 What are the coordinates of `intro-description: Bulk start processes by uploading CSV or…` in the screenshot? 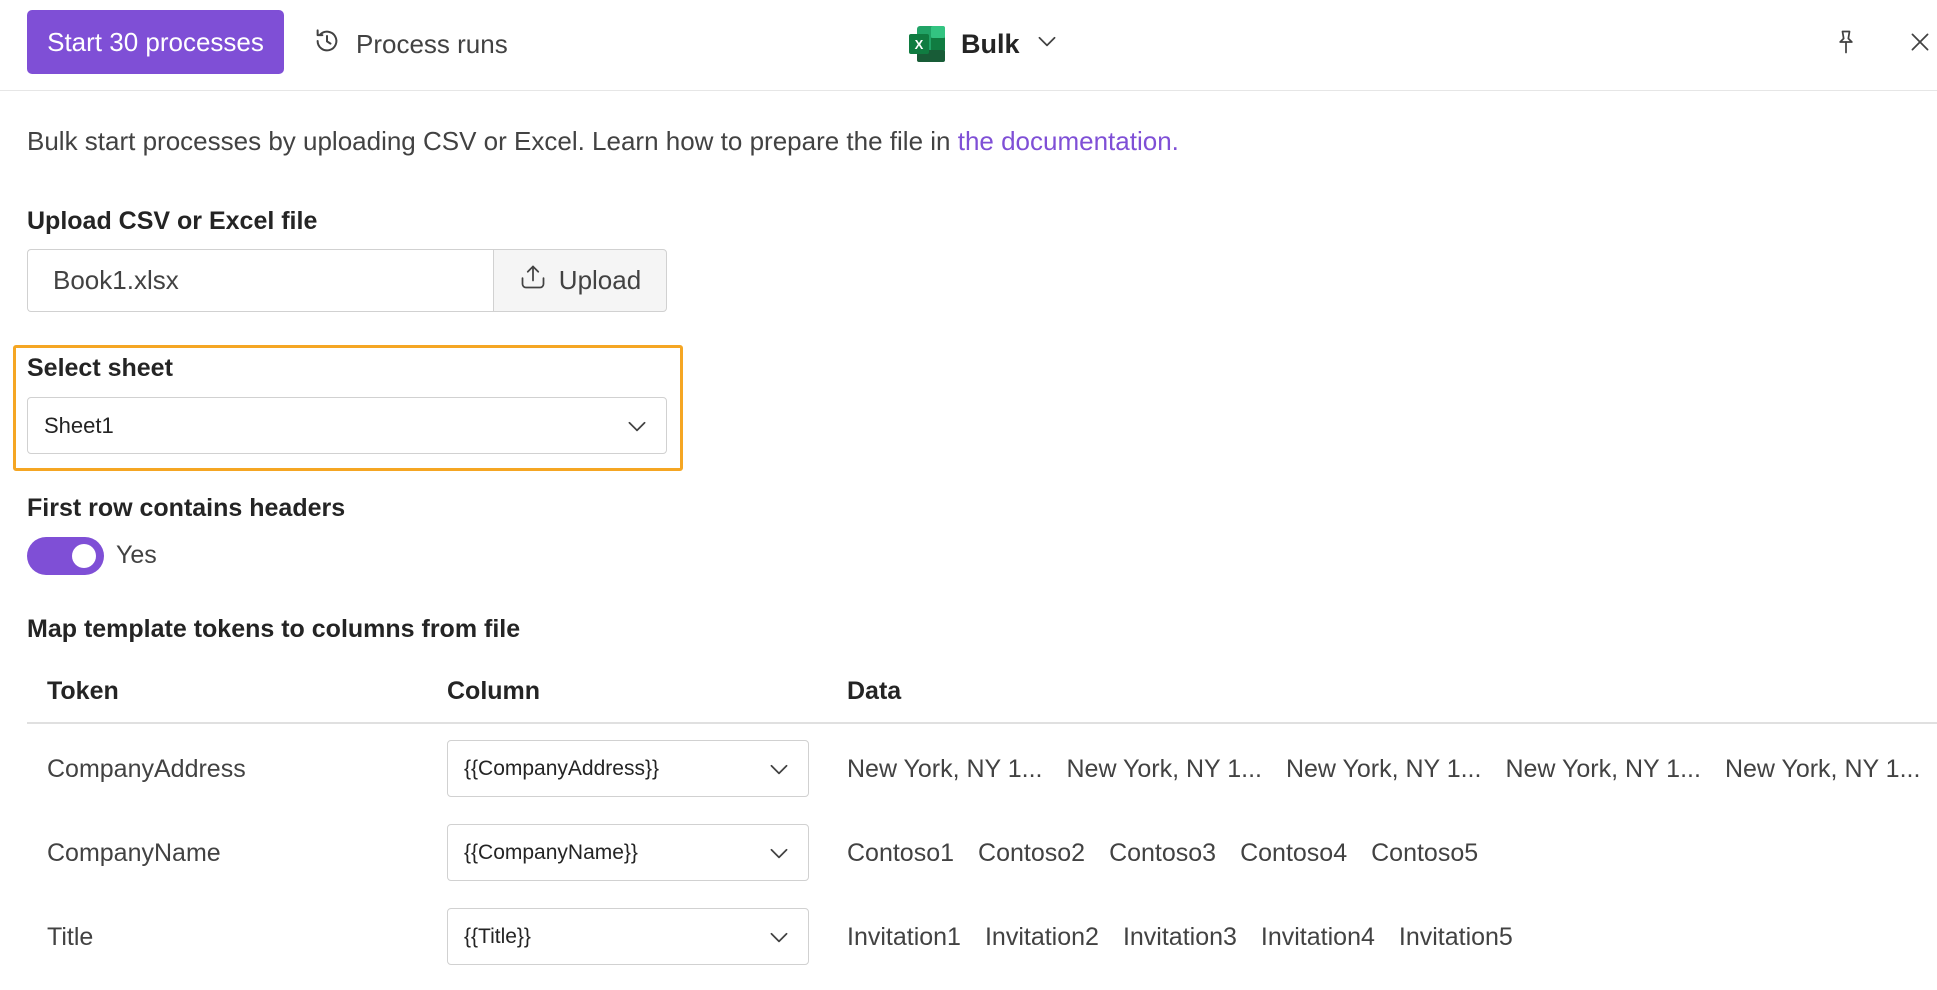 It's located at (492, 141).